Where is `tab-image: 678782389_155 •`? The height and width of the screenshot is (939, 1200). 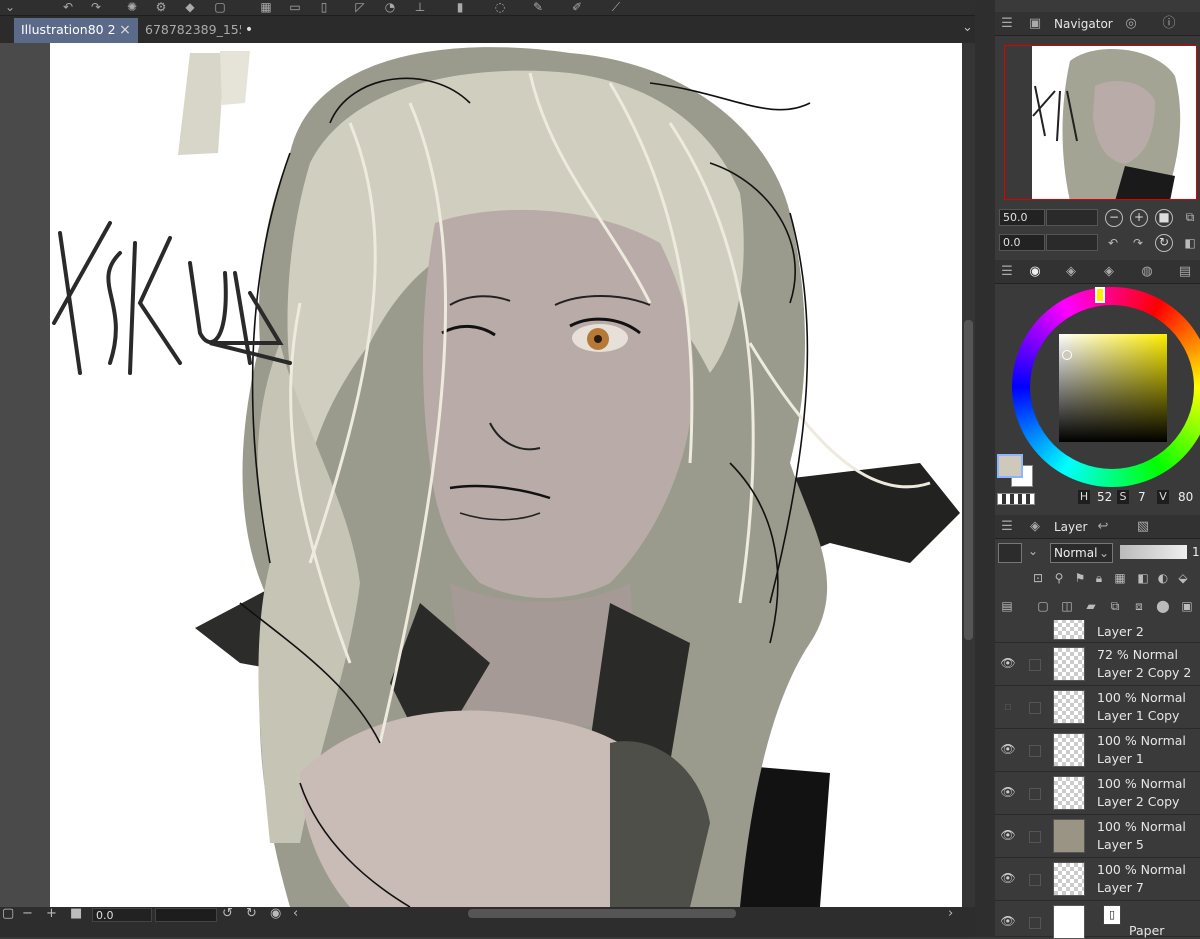 tab-image: 678782389_155 • is located at coordinates (201, 30).